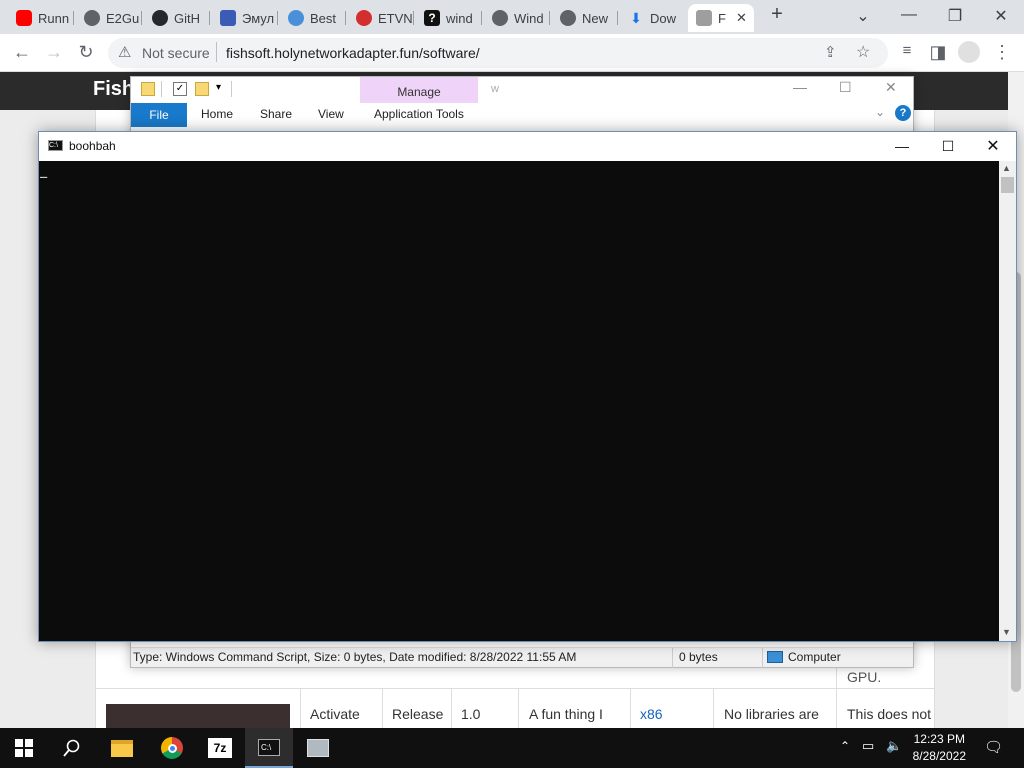 This screenshot has height=768, width=1024. What do you see at coordinates (903, 113) in the screenshot?
I see `help-icon: ?` at bounding box center [903, 113].